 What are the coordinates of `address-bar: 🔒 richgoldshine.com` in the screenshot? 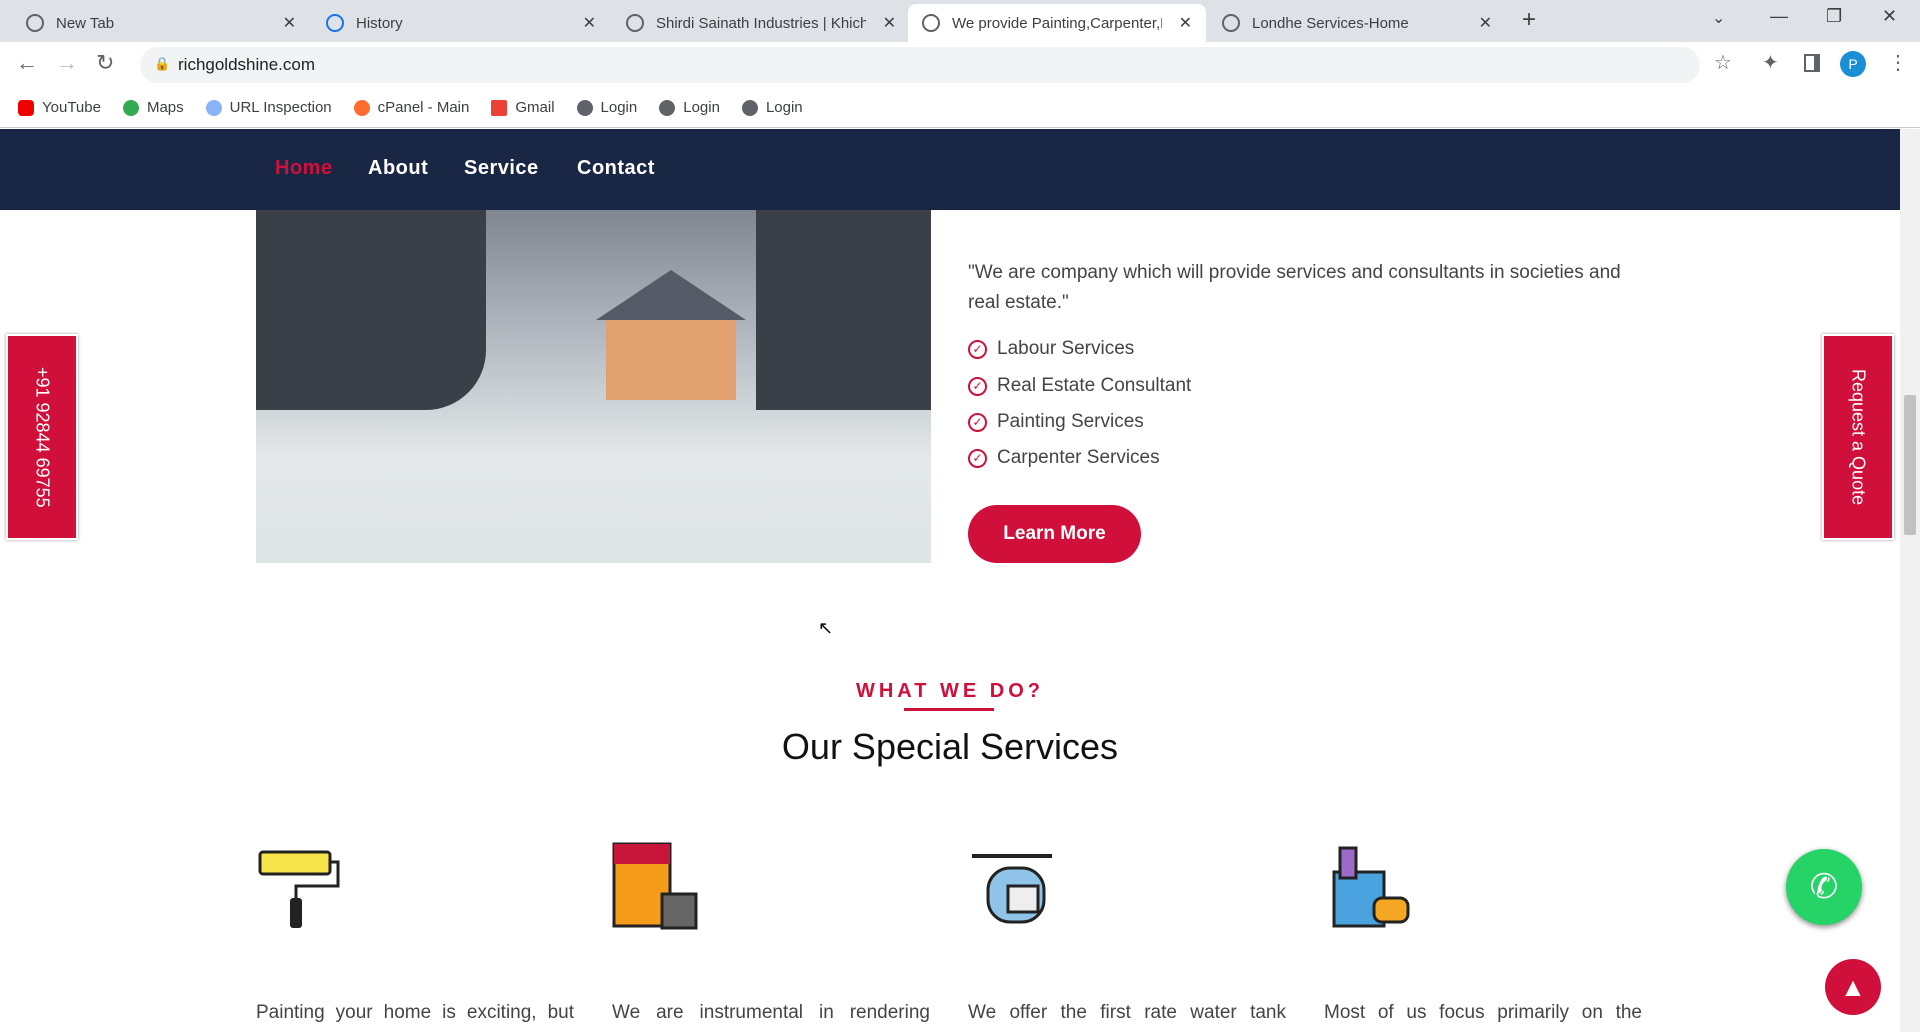 It's located at (920, 65).